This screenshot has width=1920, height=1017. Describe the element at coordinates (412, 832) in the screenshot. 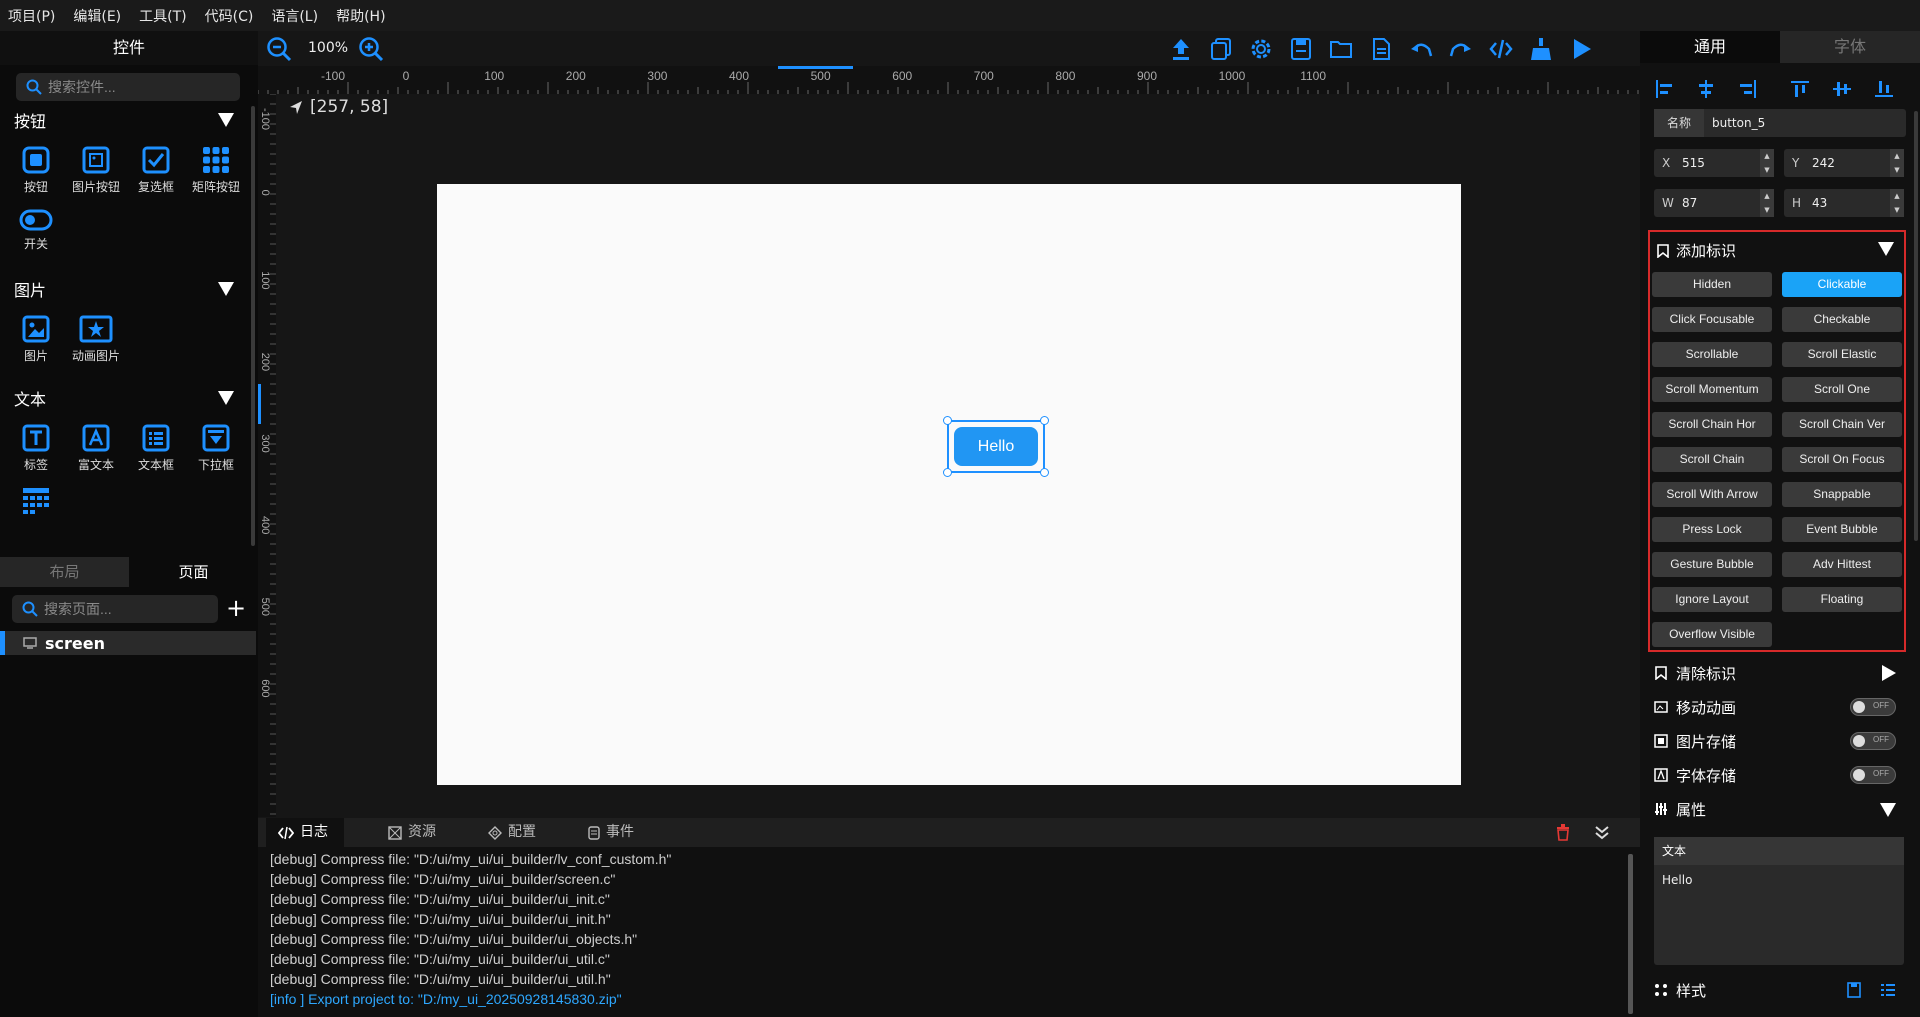

I see `tab-resources: 资源` at that location.